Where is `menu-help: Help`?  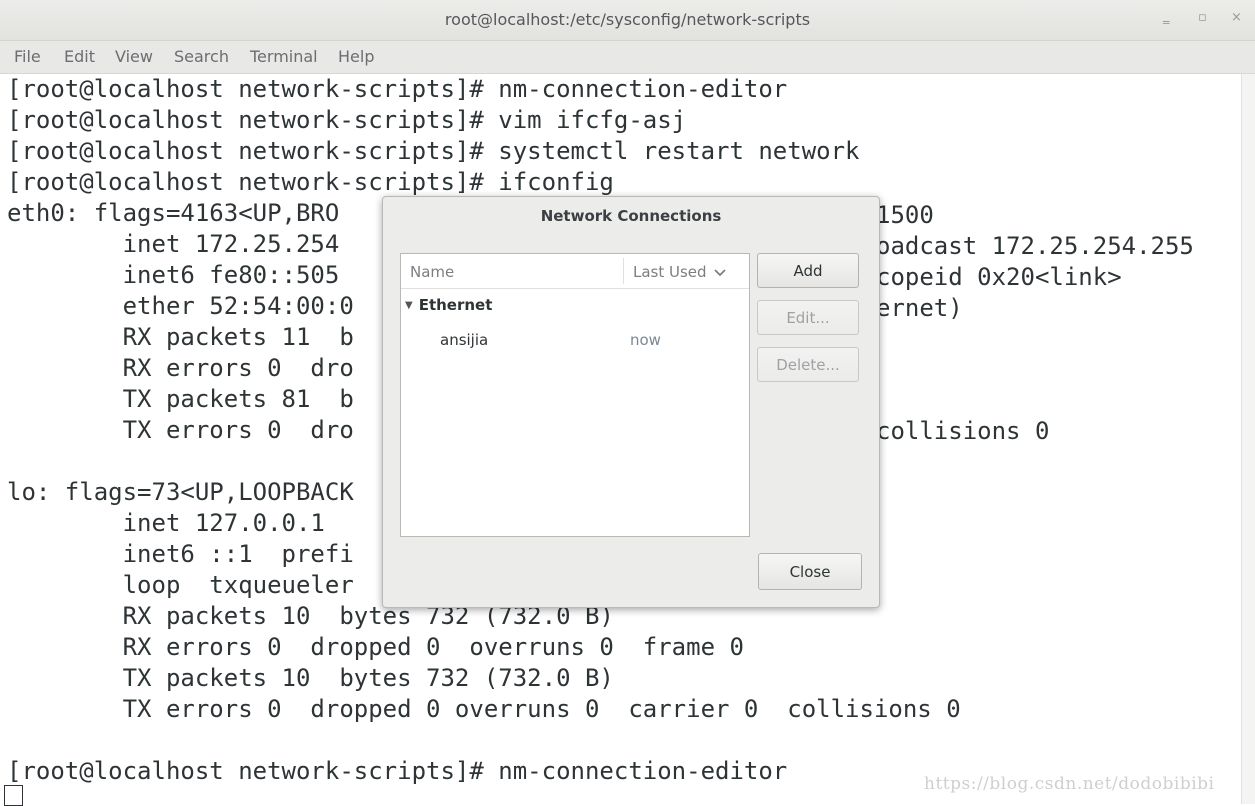 menu-help: Help is located at coordinates (356, 56).